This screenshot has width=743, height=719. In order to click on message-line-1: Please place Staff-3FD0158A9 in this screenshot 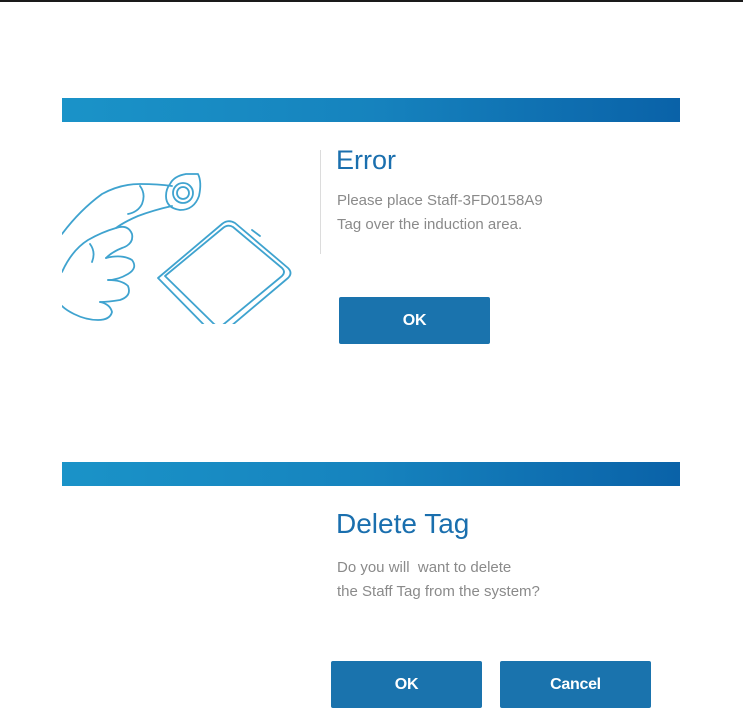, I will do `click(440, 200)`.